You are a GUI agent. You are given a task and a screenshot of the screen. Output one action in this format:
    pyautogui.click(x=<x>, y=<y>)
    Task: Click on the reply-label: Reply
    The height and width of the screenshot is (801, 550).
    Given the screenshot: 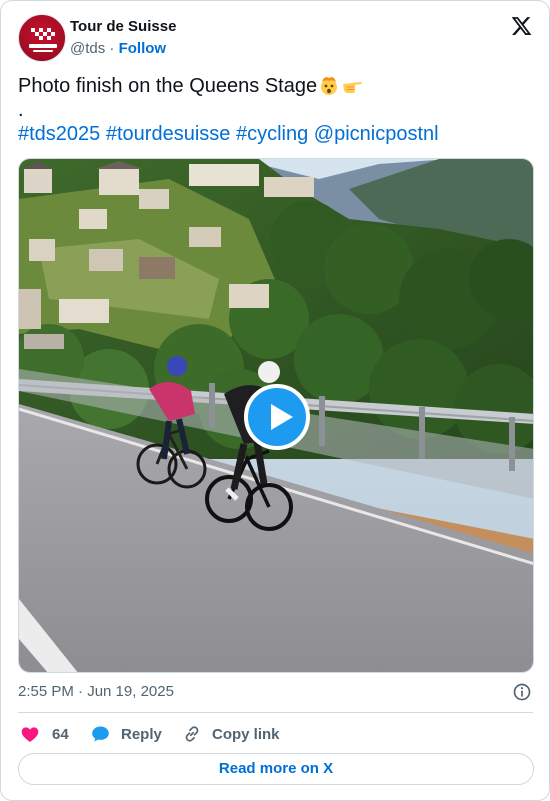 What is the action you would take?
    pyautogui.click(x=141, y=734)
    